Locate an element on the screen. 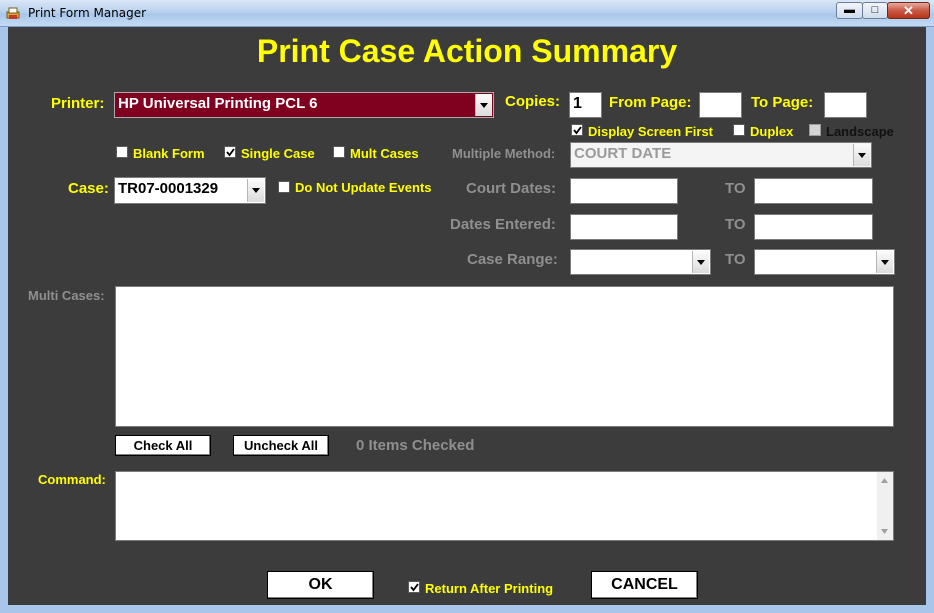 This screenshot has width=934, height=613. close-button: ✕ is located at coordinates (908, 10).